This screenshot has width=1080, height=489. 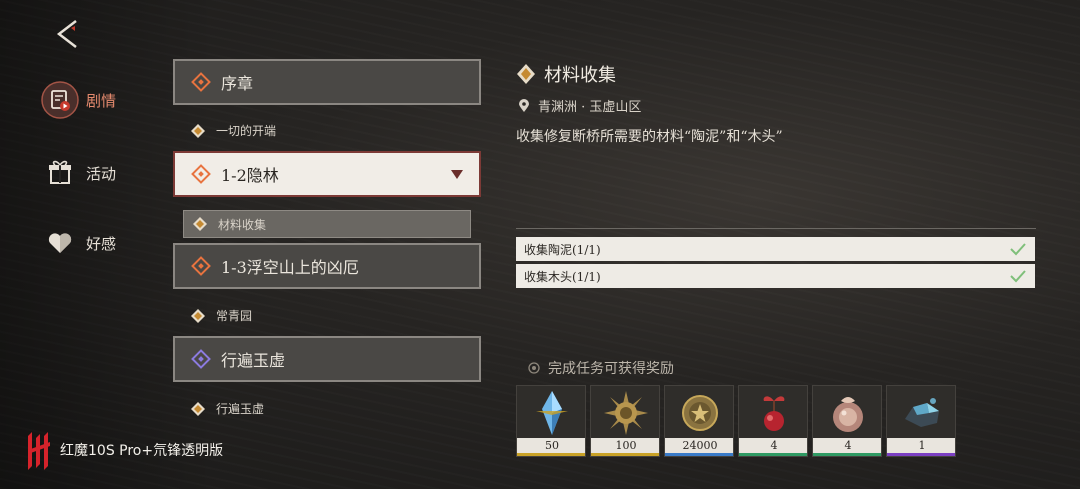 I want to click on back-button, so click(x=69, y=34).